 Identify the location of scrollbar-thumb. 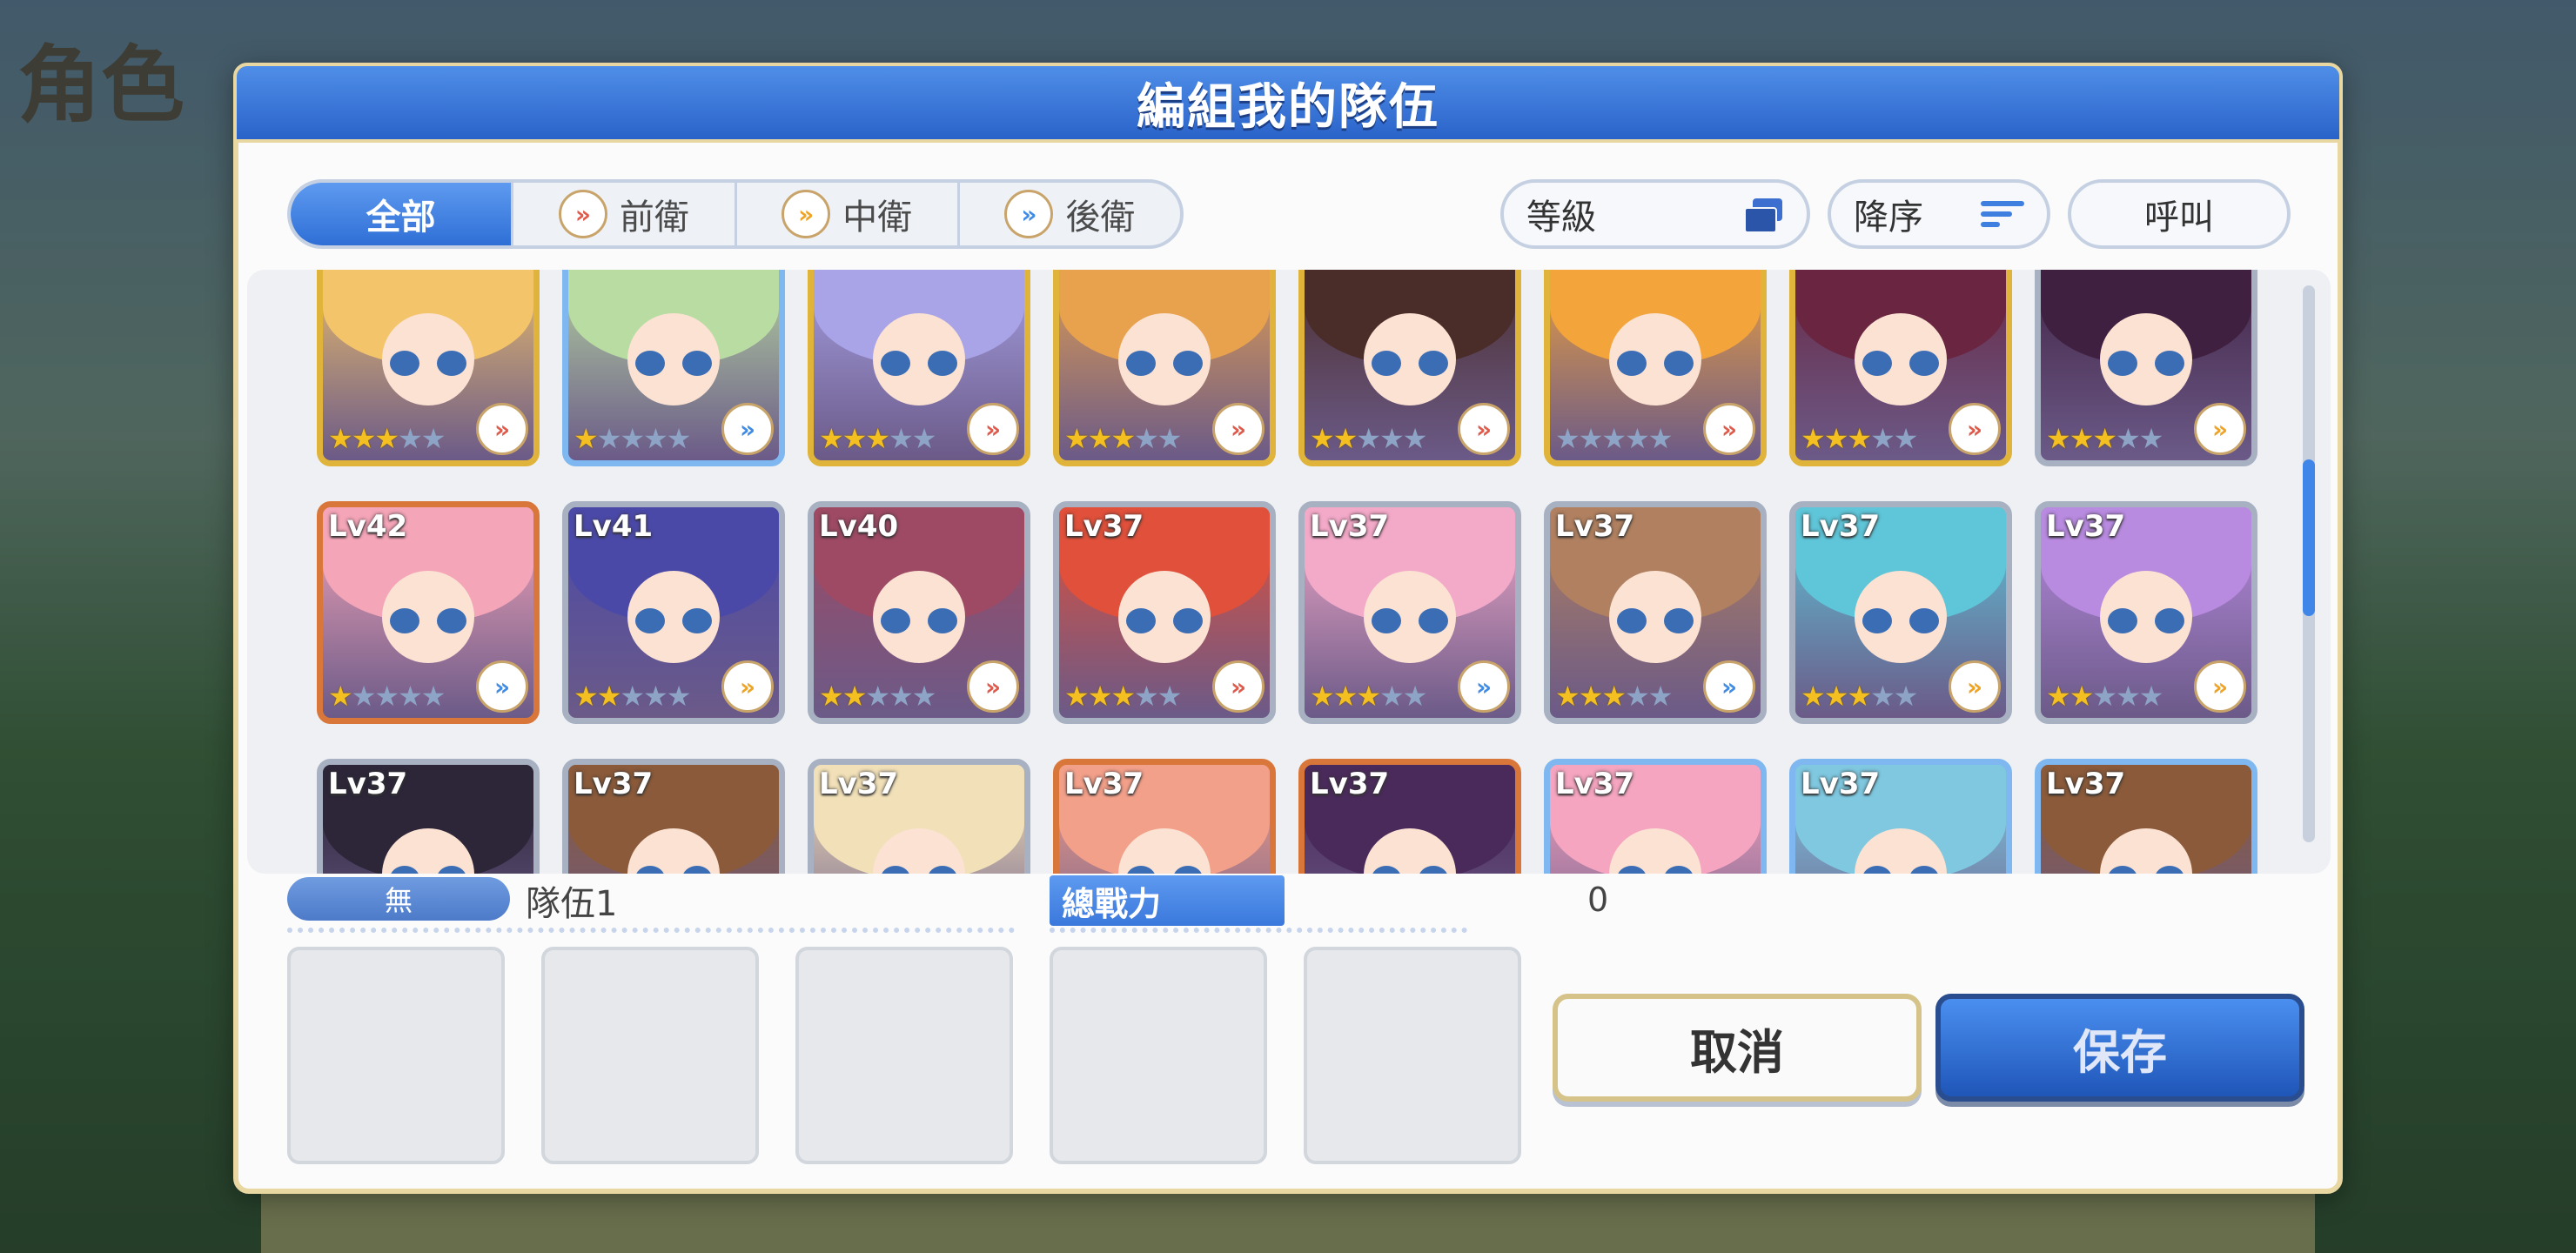
(2309, 537).